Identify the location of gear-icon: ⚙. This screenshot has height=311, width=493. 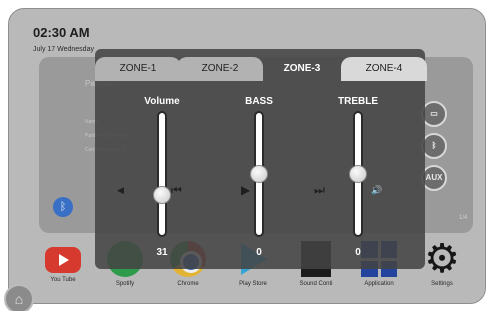
(442, 259).